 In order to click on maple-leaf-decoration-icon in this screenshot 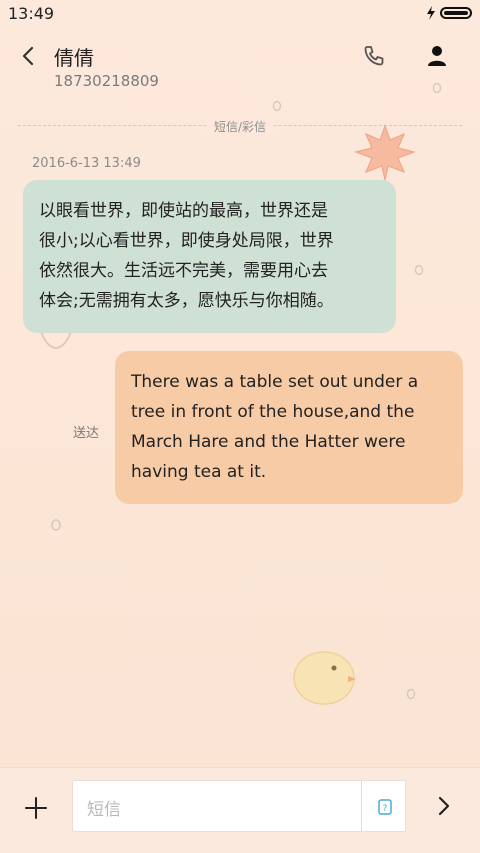, I will do `click(385, 152)`.